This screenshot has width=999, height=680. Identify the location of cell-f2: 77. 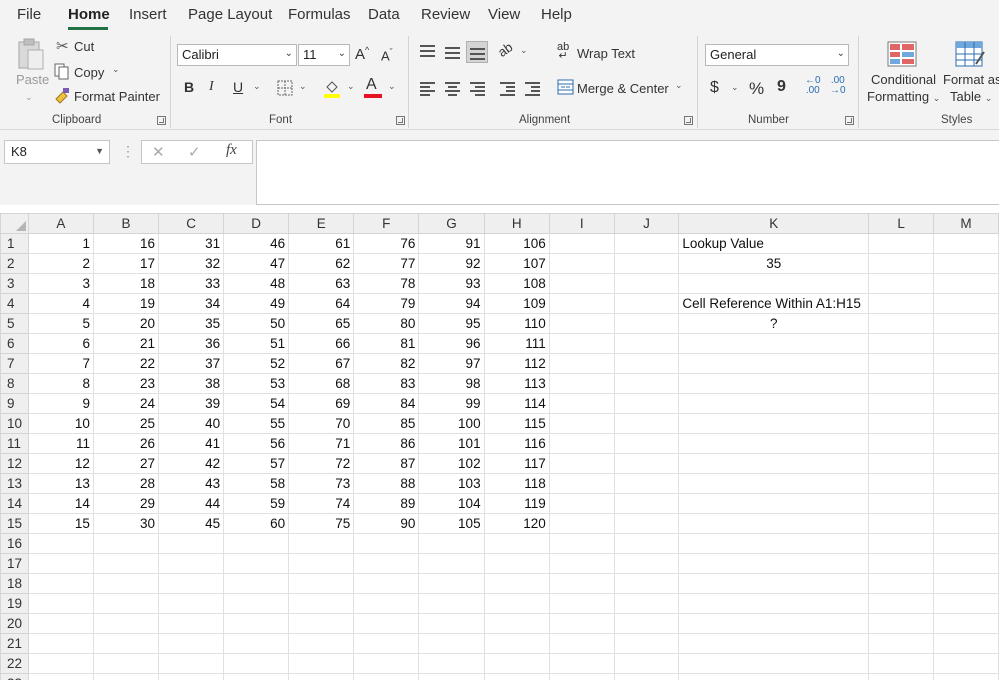
(386, 263).